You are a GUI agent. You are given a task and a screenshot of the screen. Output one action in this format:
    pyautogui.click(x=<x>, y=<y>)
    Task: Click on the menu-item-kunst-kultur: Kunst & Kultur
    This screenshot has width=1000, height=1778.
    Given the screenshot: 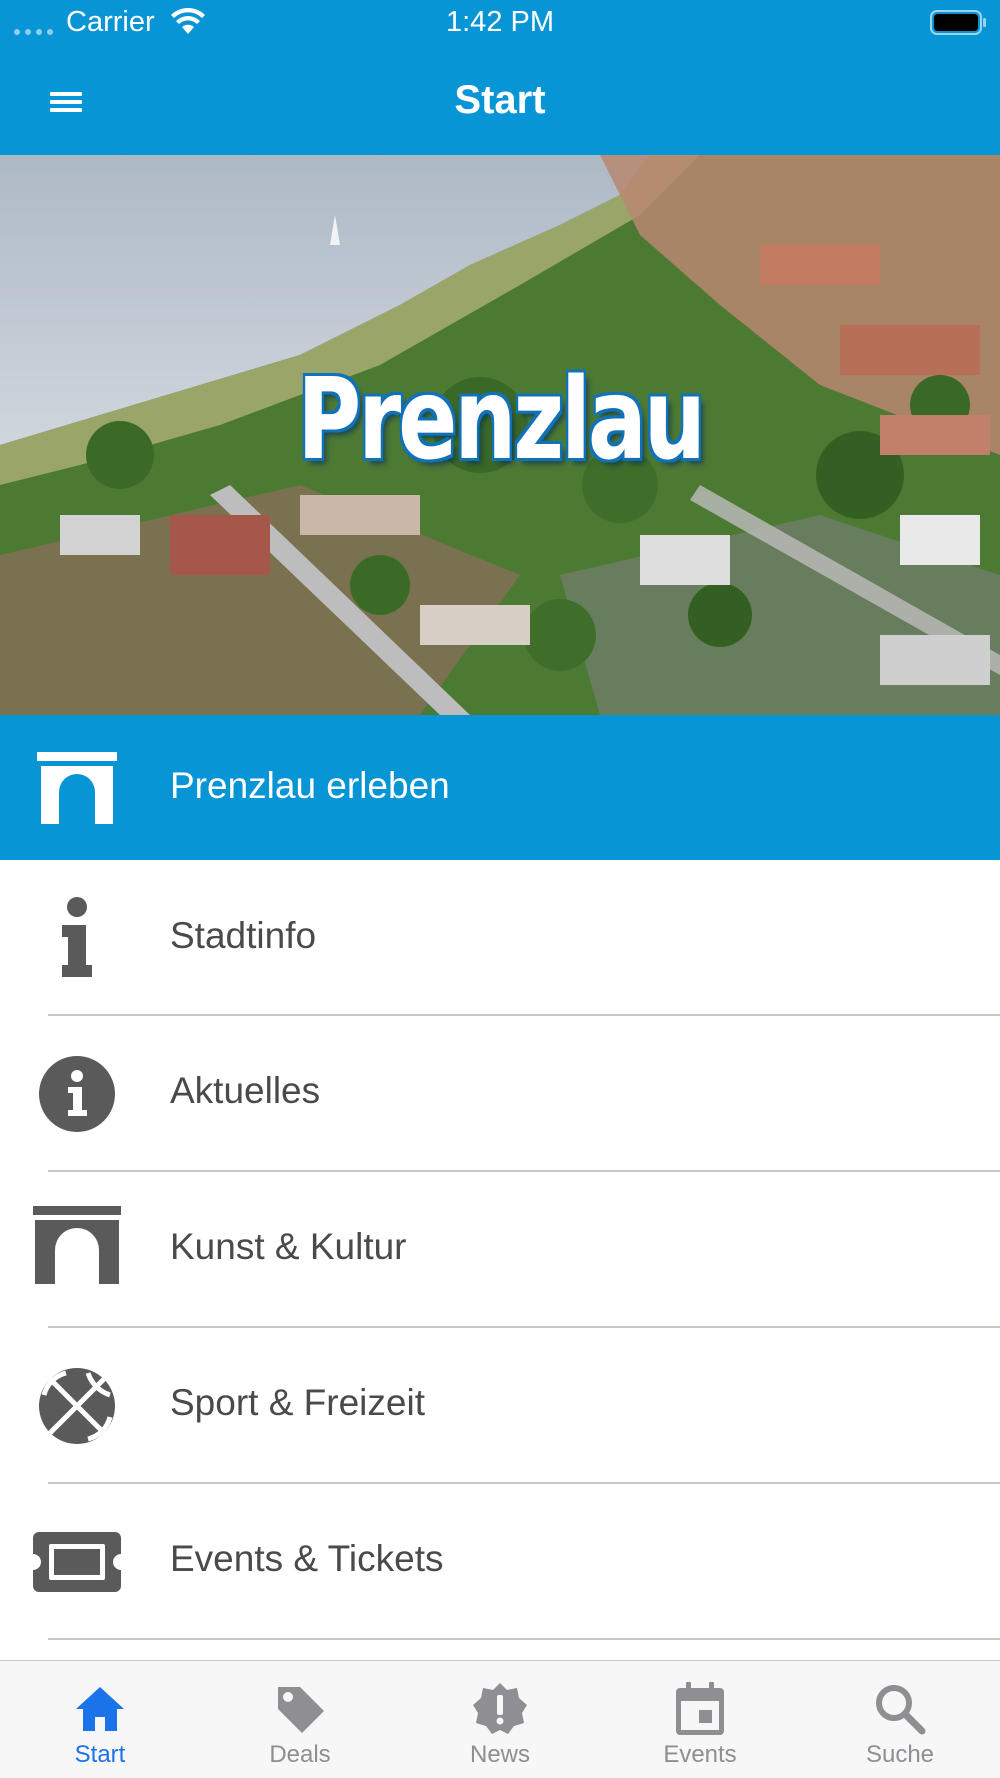 What is the action you would take?
    pyautogui.click(x=500, y=1250)
    